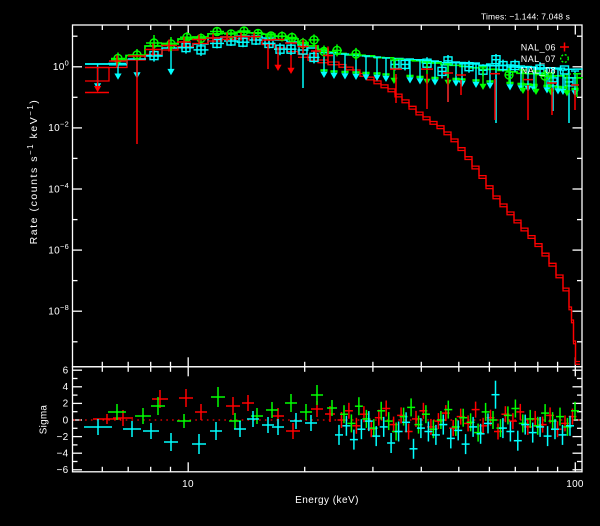  I want to click on svg-text: 2, so click(66, 404).